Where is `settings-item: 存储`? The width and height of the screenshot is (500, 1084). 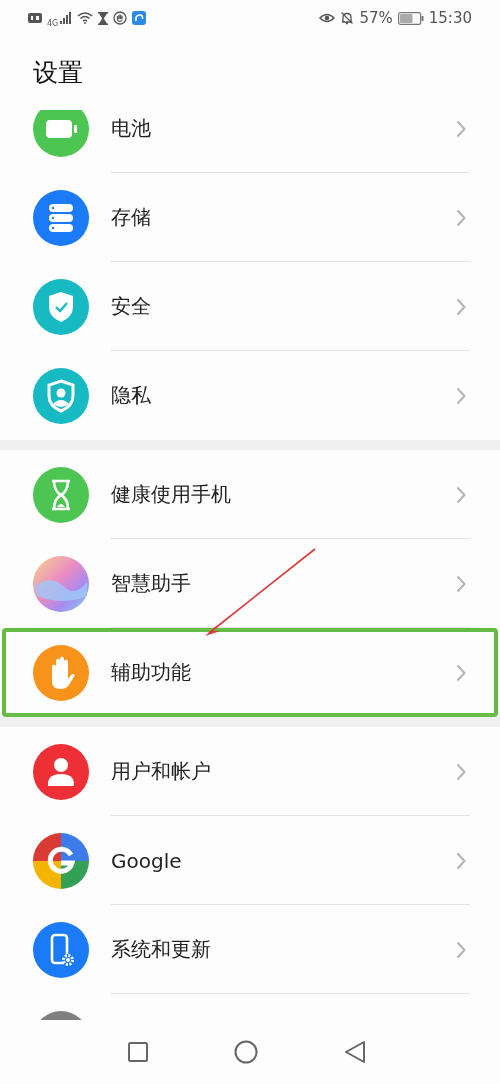 settings-item: 存储 is located at coordinates (250, 217).